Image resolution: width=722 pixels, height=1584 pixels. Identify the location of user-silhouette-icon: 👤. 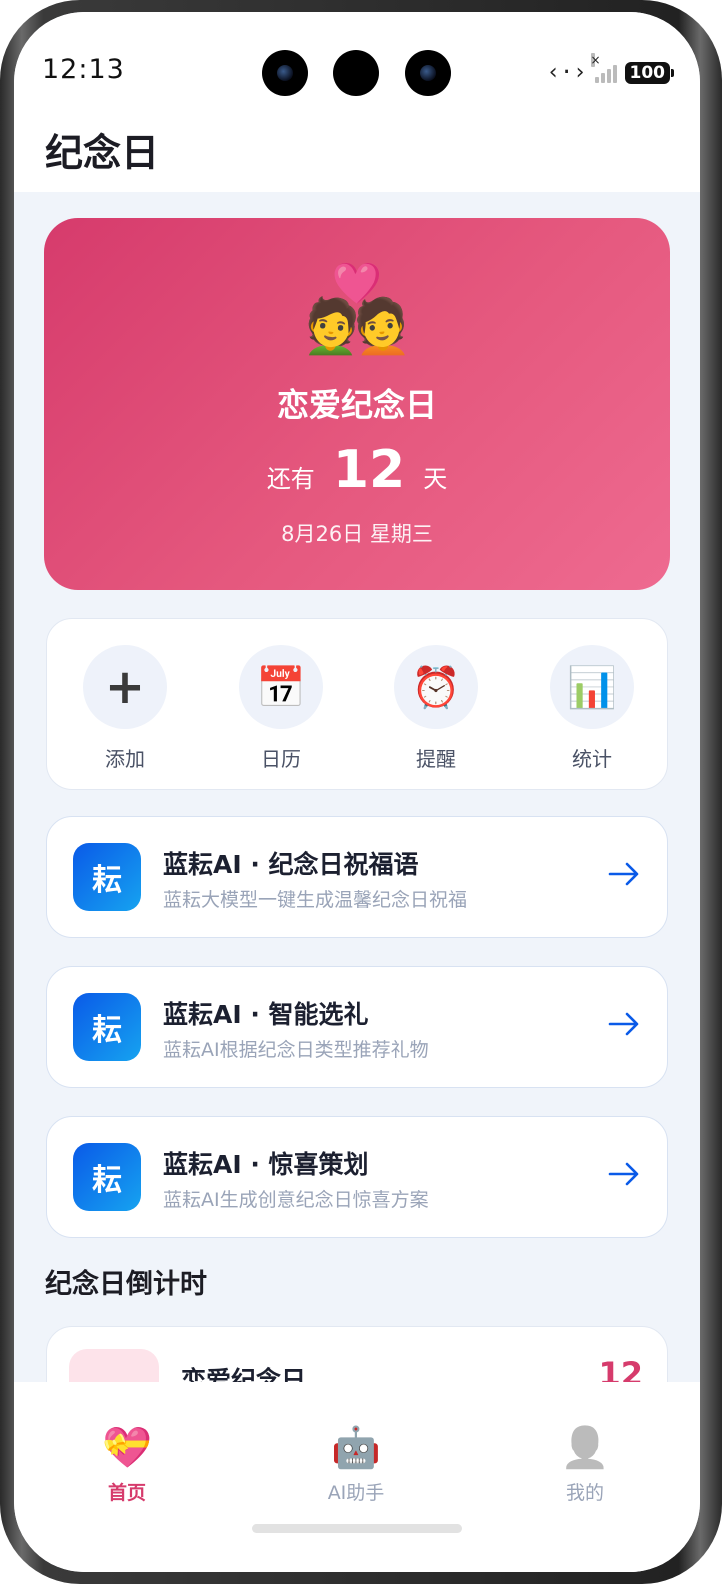
(585, 1448).